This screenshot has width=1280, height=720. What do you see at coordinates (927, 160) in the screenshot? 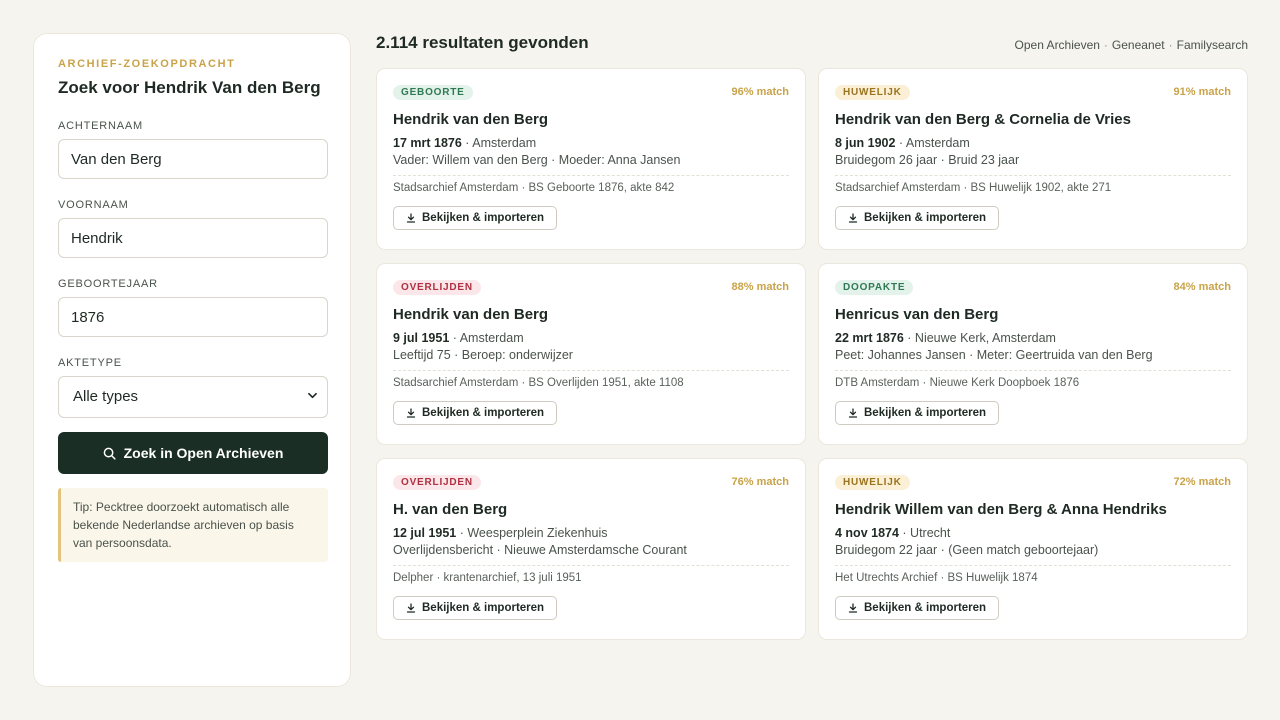
I see `record-details: Bruidegom 26 jaar · Bruid 23 jaar` at bounding box center [927, 160].